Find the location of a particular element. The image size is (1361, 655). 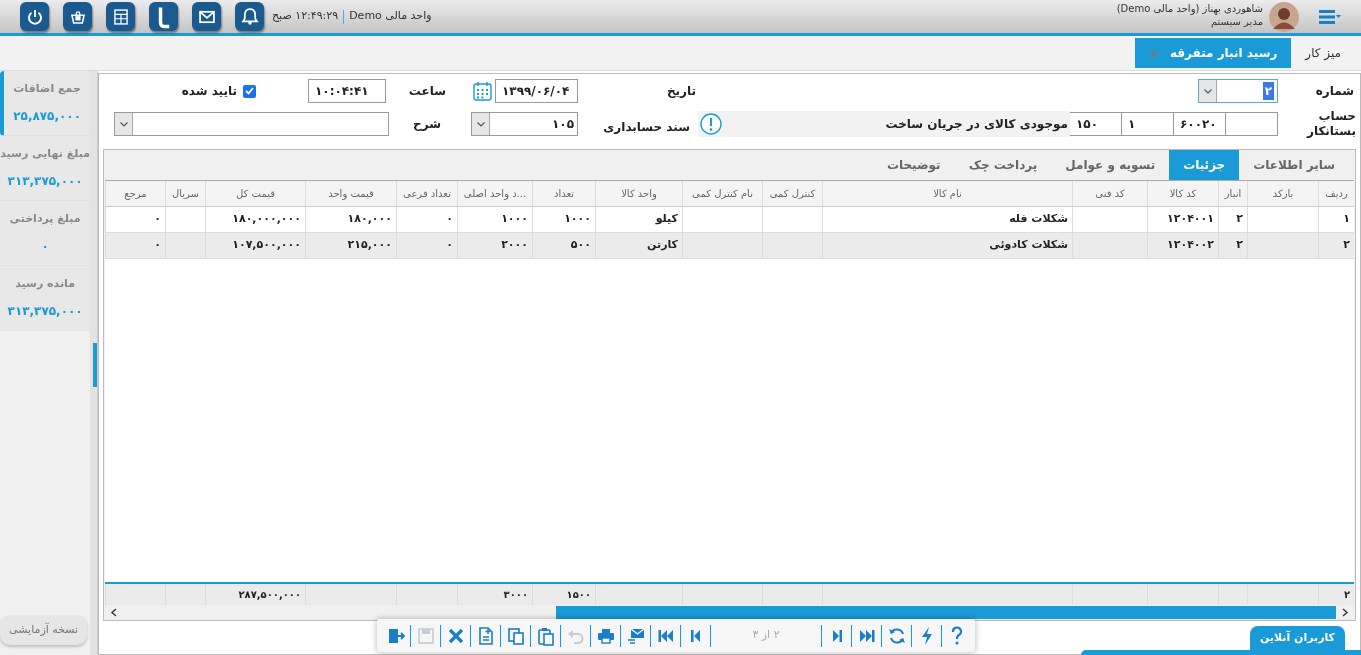

table-cell: ۵۰۰ is located at coordinates (563, 245).